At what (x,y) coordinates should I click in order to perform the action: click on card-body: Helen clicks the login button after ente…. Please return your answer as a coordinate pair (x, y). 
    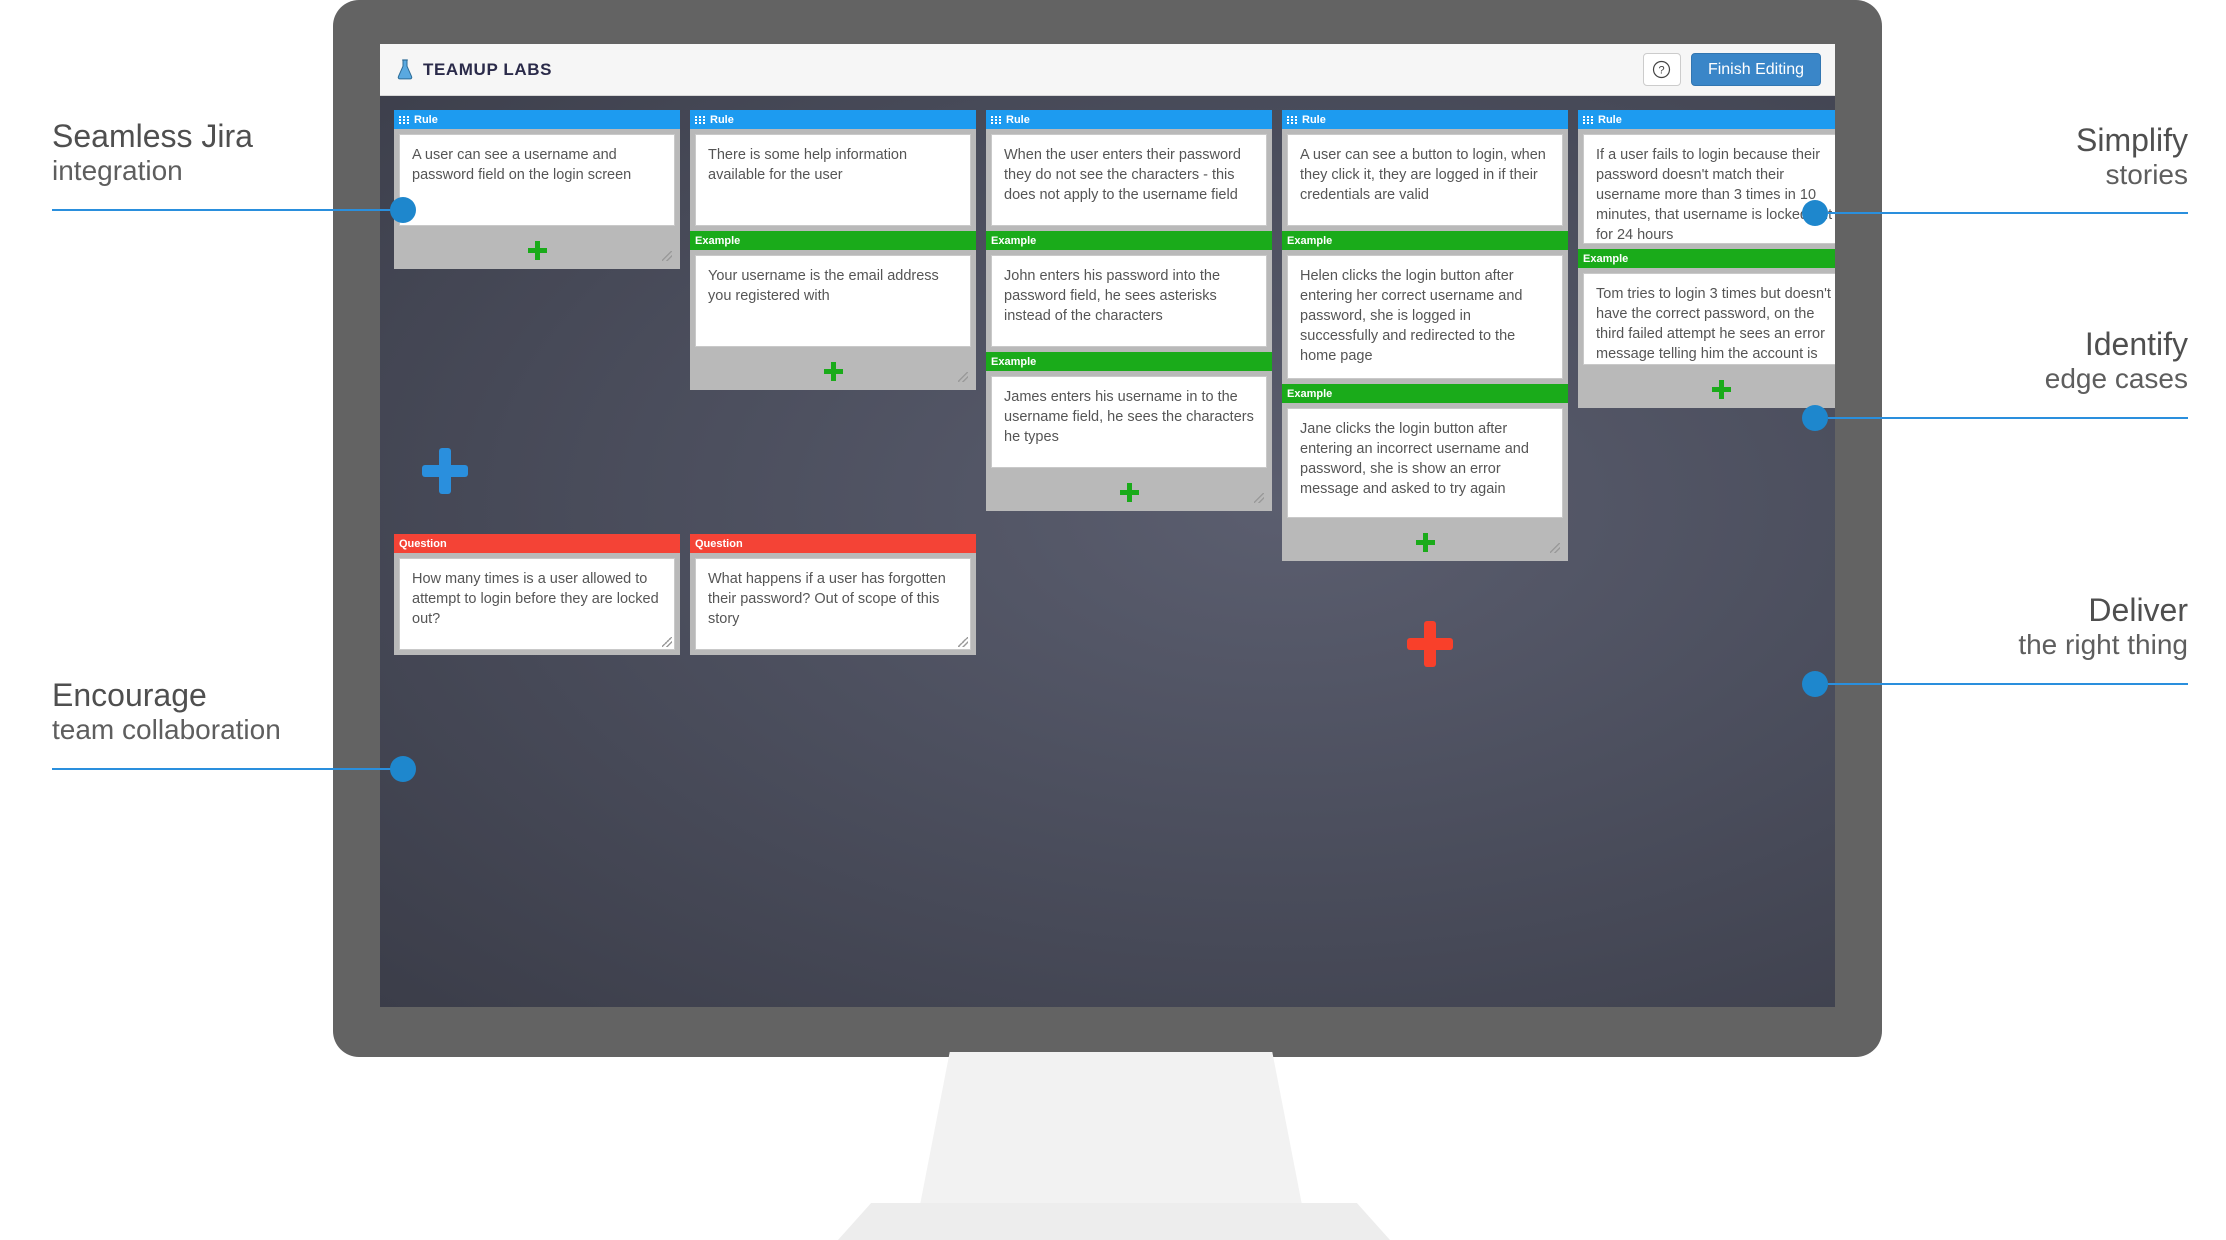
    Looking at the image, I should click on (1425, 401).